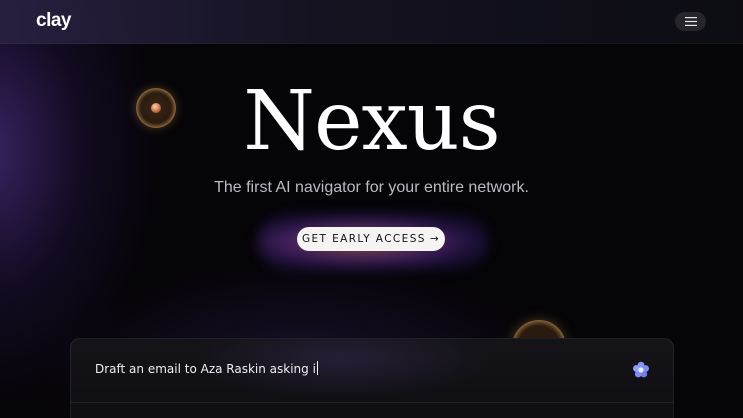  I want to click on prompt-text: Draft an email to Aza Raskin asking i, so click(205, 369).